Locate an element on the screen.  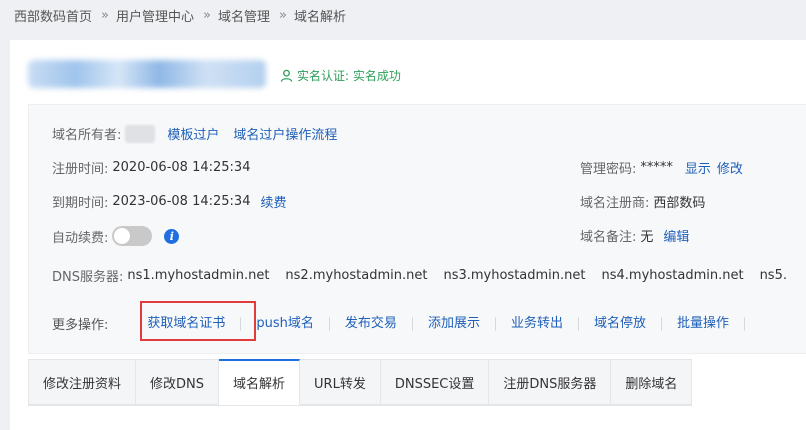
dns-label: DNS服务器: is located at coordinates (88, 277).